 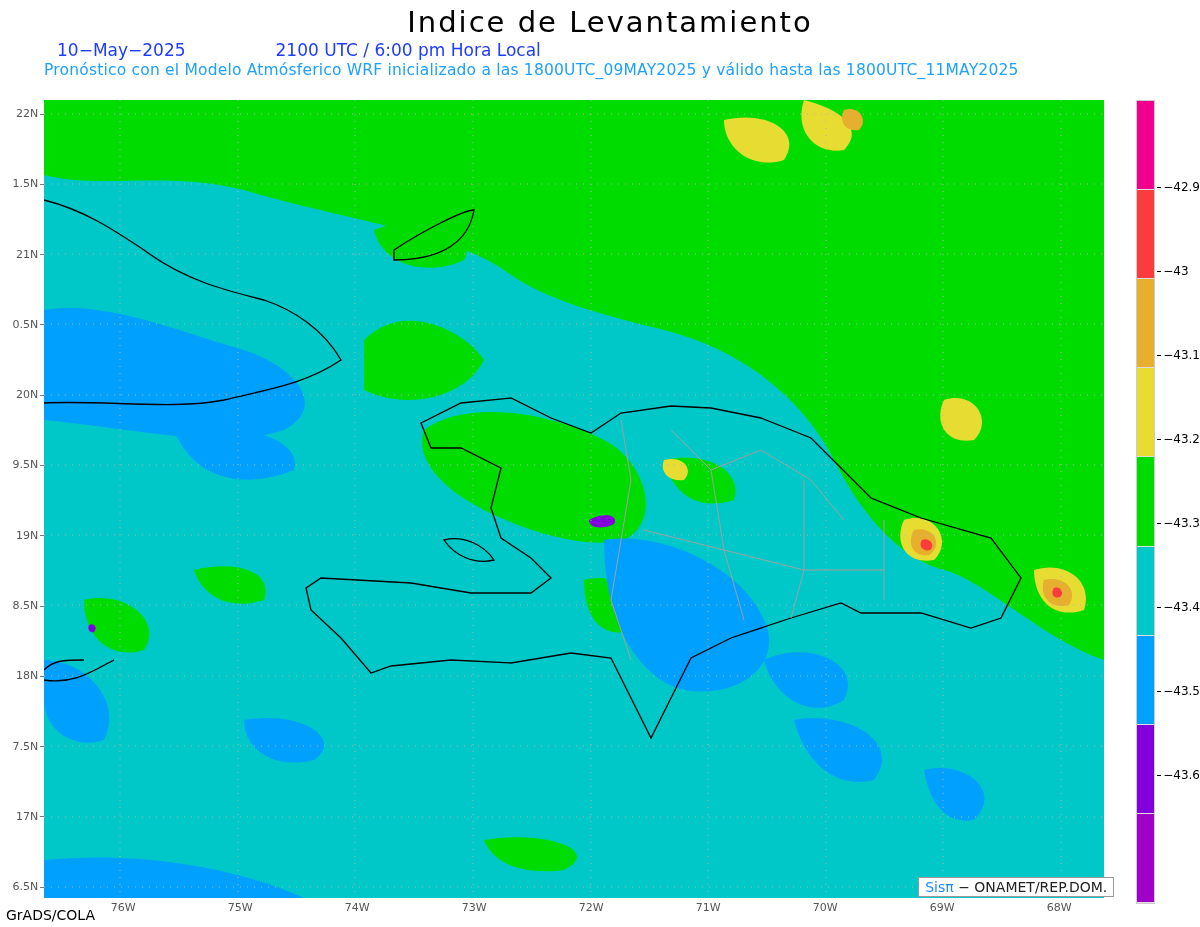 I want to click on legend-label: −43.3, so click(x=1181, y=523).